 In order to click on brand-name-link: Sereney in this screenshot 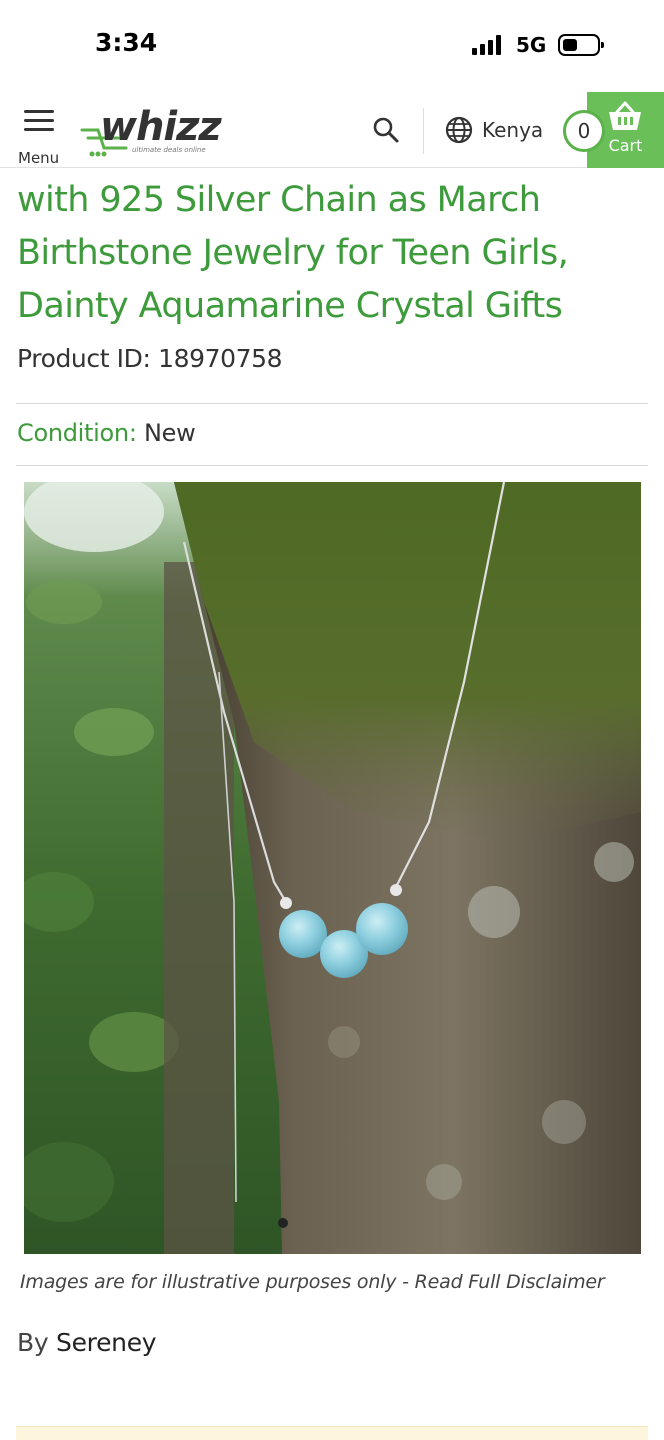, I will do `click(106, 1342)`.